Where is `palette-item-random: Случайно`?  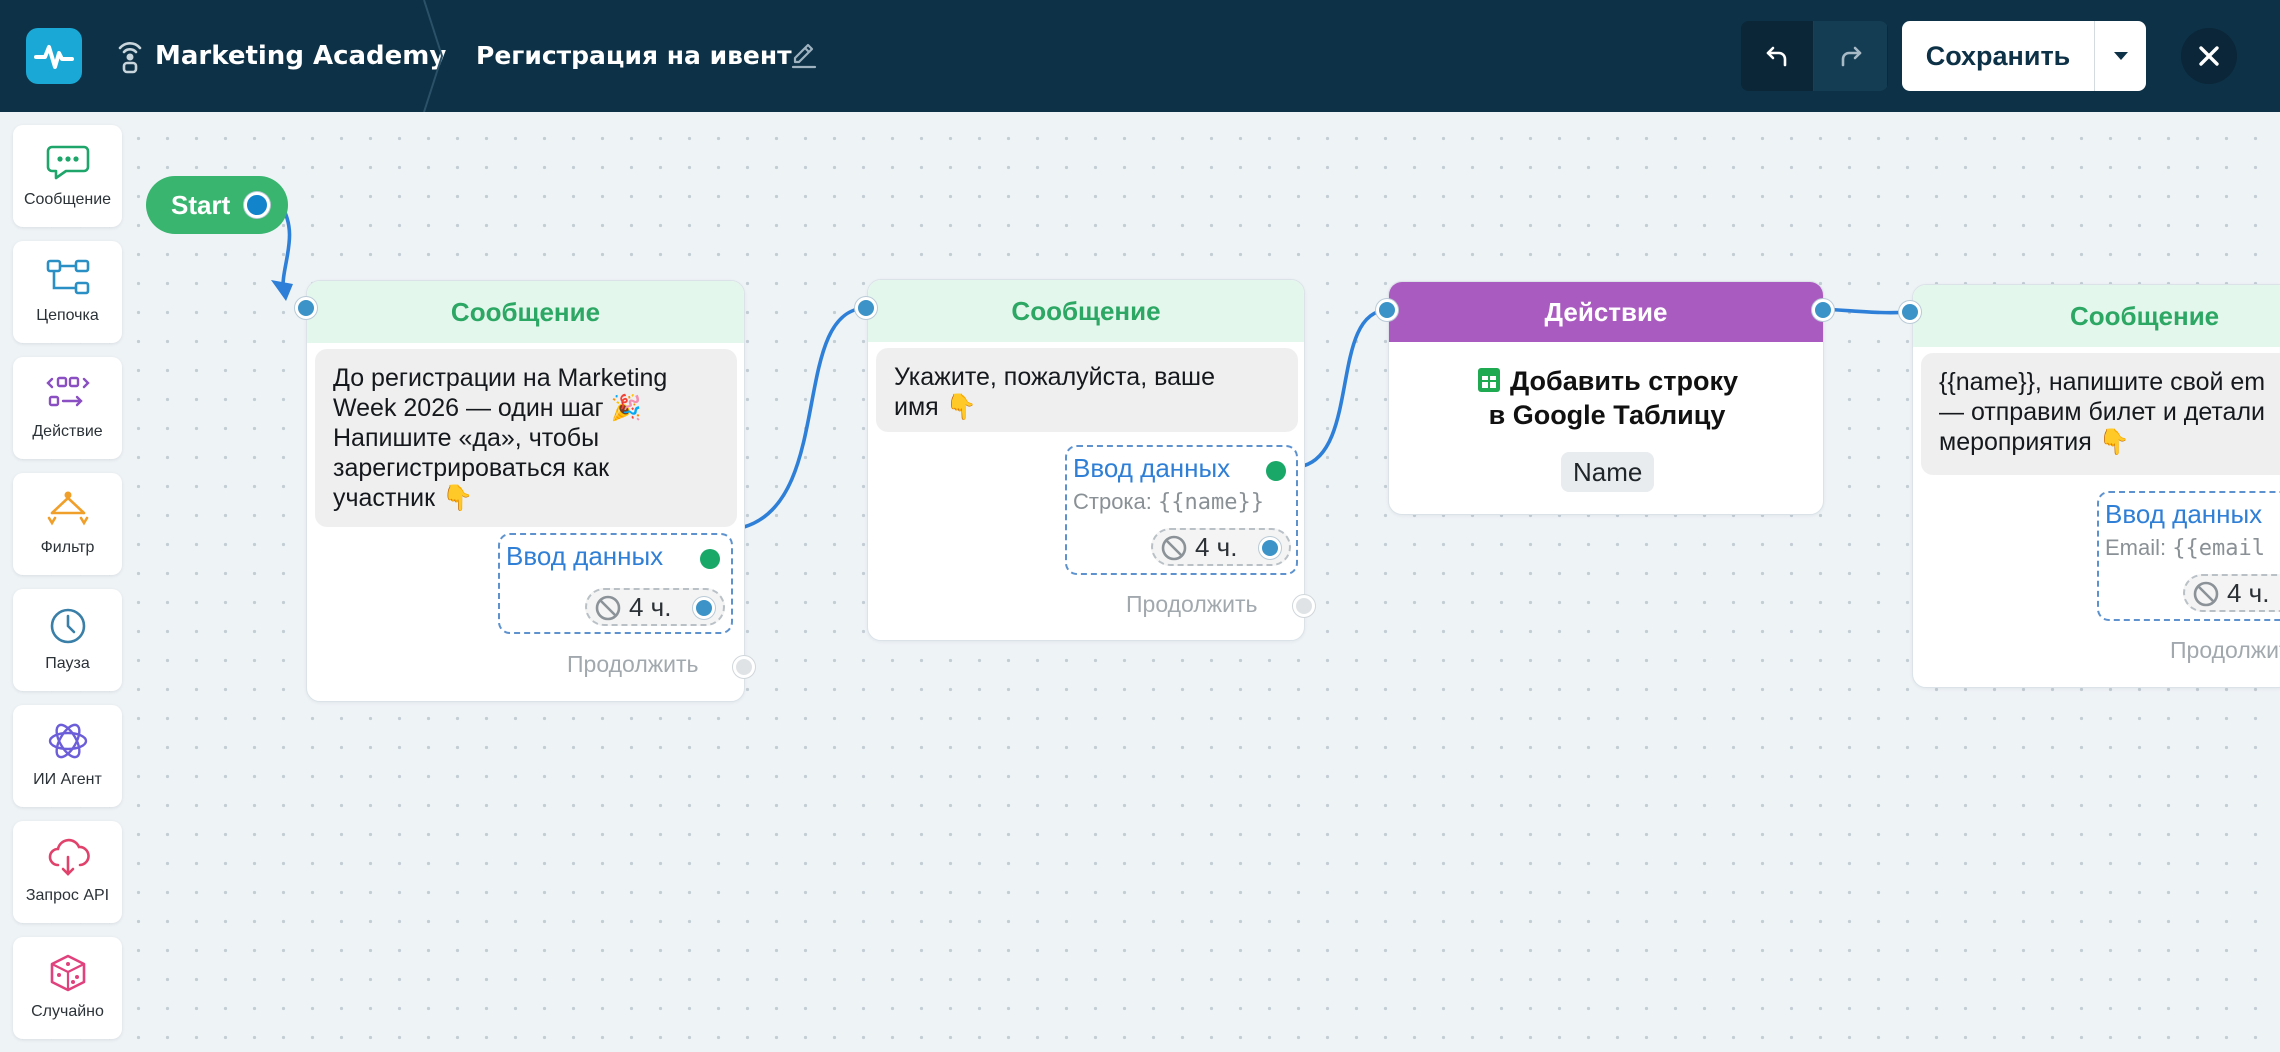
palette-item-random: Случайно is located at coordinates (67, 988).